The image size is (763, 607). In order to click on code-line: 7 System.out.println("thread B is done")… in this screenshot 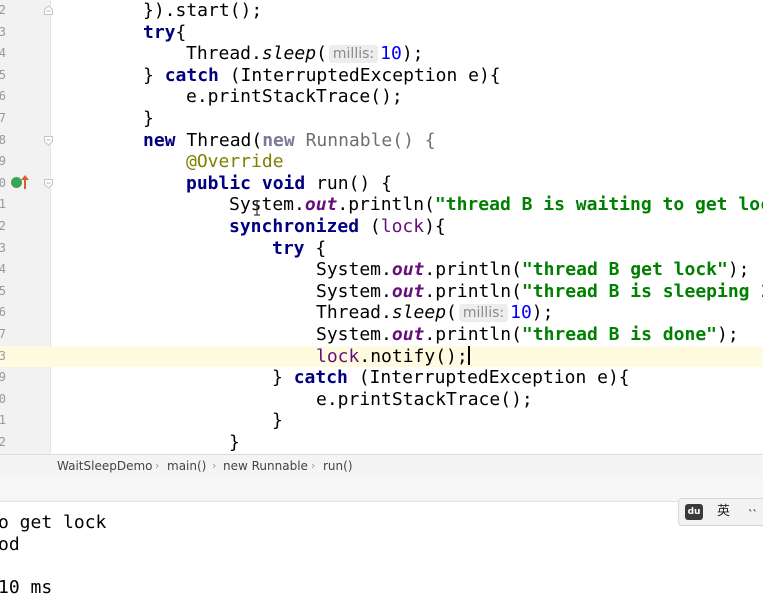, I will do `click(381, 335)`.